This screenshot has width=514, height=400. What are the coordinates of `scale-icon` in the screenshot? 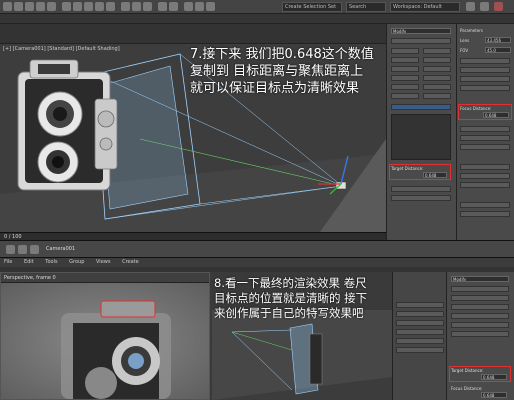 It's located at (110, 6).